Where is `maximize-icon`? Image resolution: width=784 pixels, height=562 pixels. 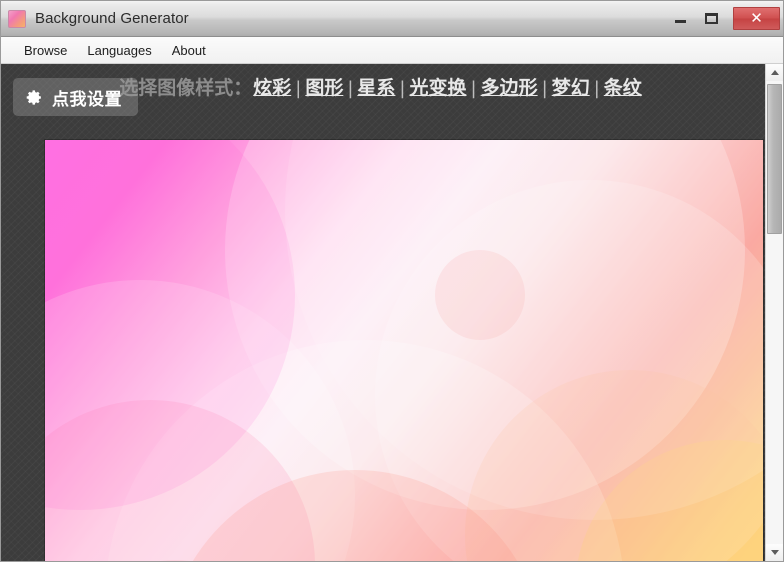
maximize-icon is located at coordinates (711, 18).